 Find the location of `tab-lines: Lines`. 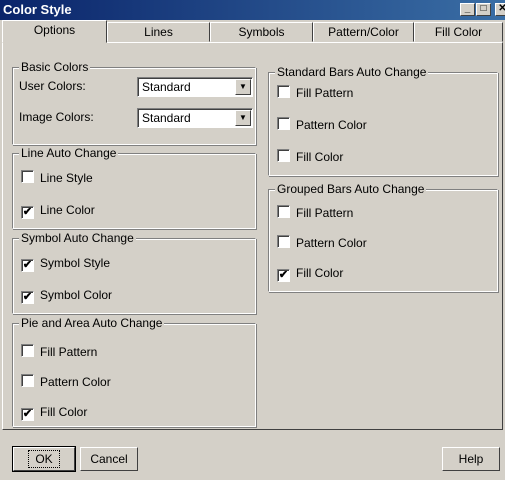

tab-lines: Lines is located at coordinates (158, 32).